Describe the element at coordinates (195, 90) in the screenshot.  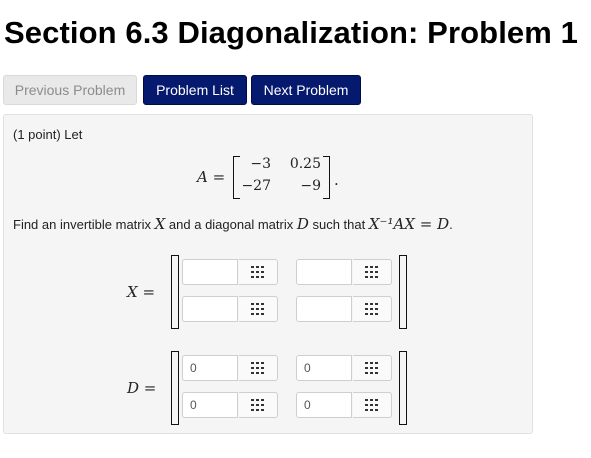
I see `problem-list-button: Problem List` at that location.